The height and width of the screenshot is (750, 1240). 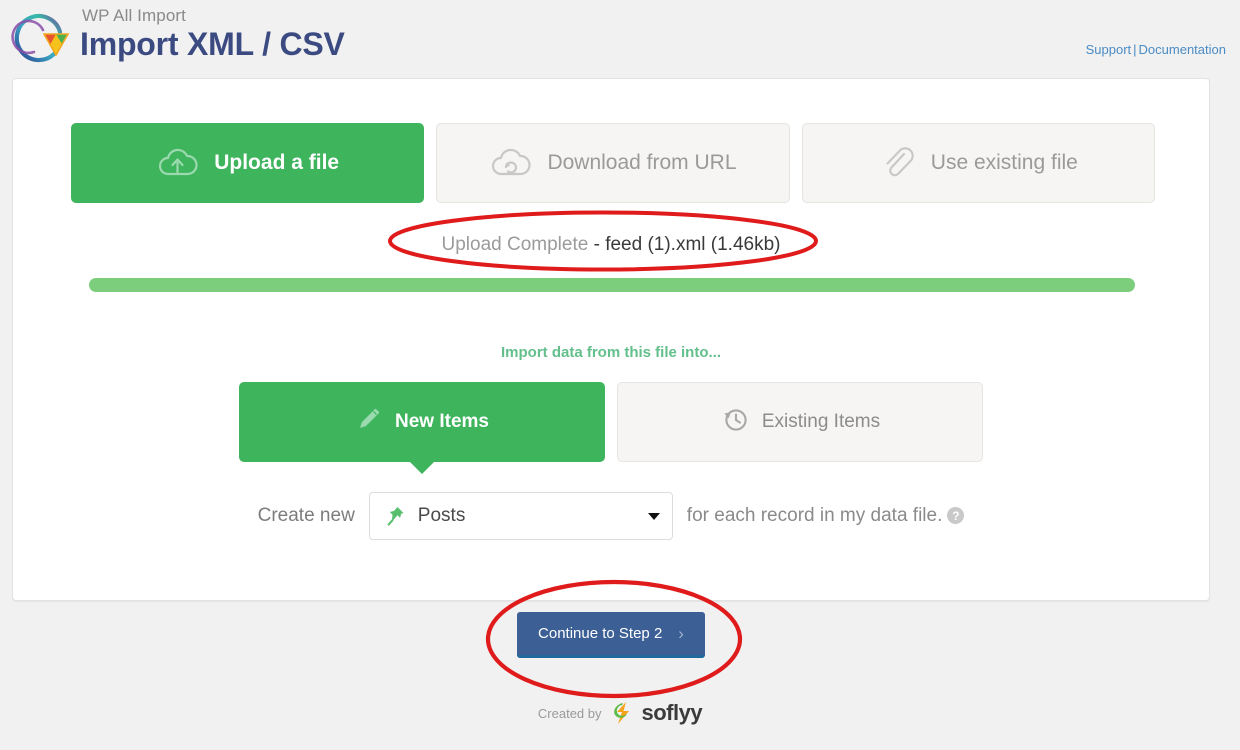 I want to click on help-icon: ?, so click(x=956, y=516).